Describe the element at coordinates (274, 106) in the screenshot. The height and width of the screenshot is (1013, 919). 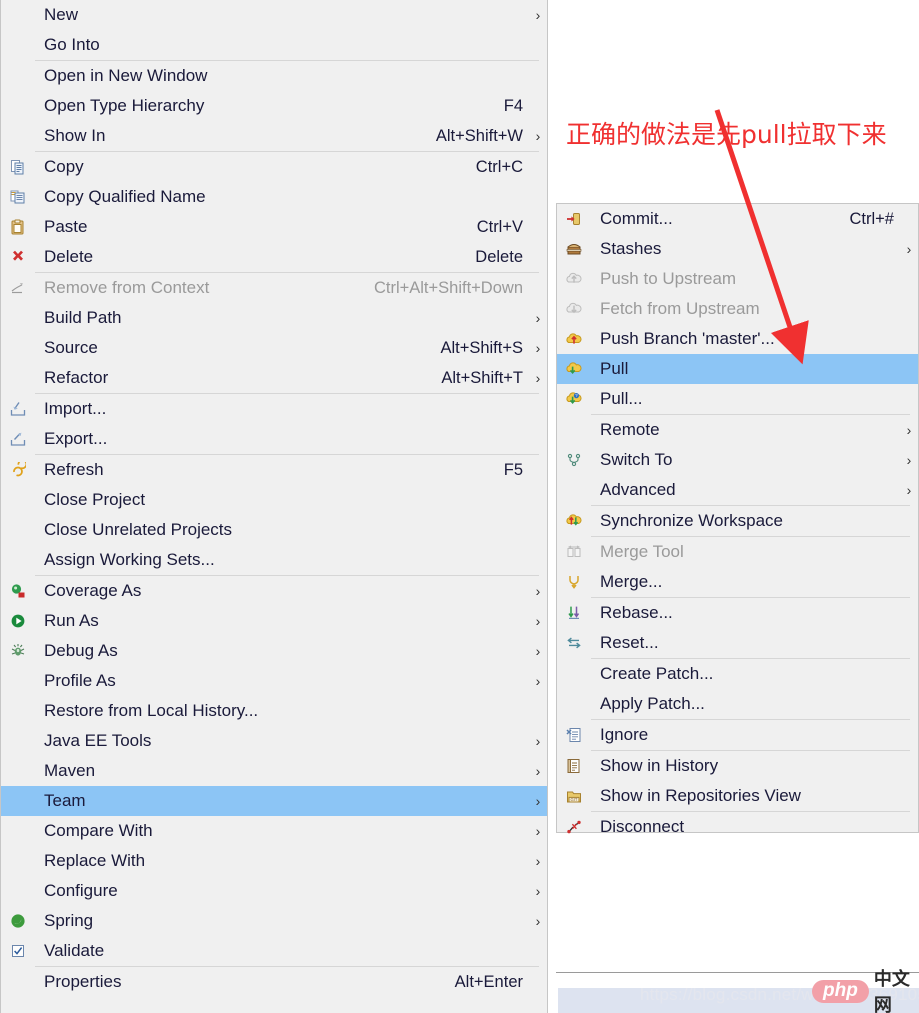
I see `menu-item-open-type-hierarchy: Open Type Hierarchy F4 ›` at that location.